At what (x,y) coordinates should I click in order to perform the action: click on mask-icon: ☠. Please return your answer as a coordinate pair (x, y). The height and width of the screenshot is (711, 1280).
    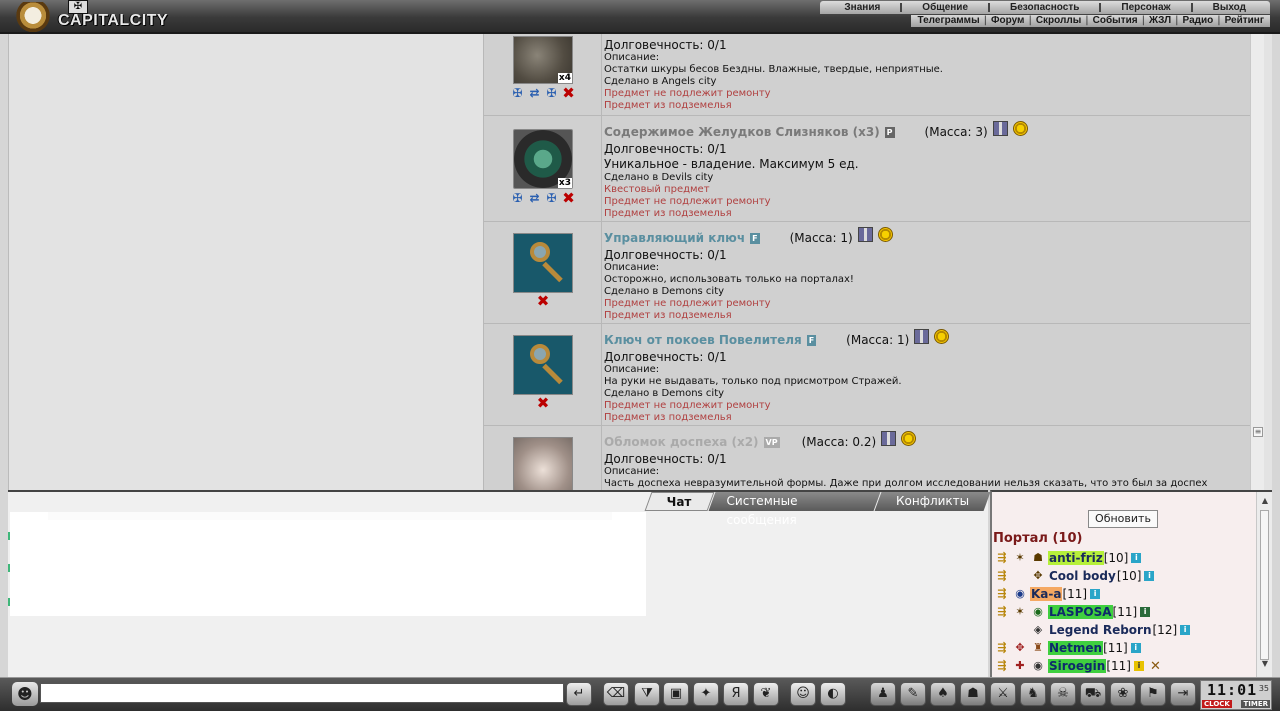
    Looking at the image, I should click on (1063, 694).